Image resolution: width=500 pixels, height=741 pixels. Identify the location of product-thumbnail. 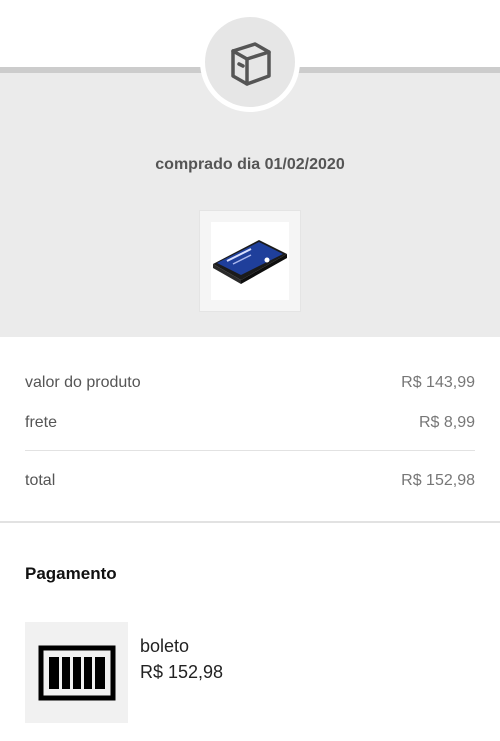
(250, 261).